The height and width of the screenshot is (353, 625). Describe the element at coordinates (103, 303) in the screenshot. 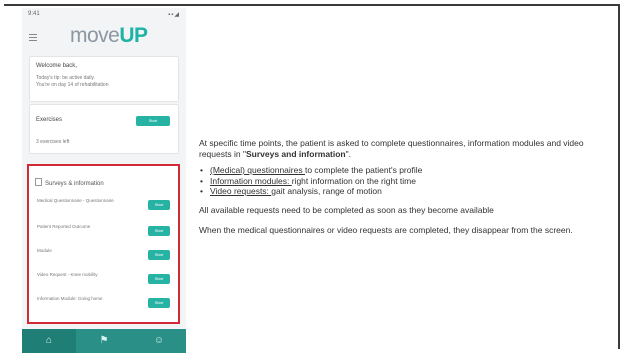

I see `survey-item: Information Module: Going home Start` at that location.